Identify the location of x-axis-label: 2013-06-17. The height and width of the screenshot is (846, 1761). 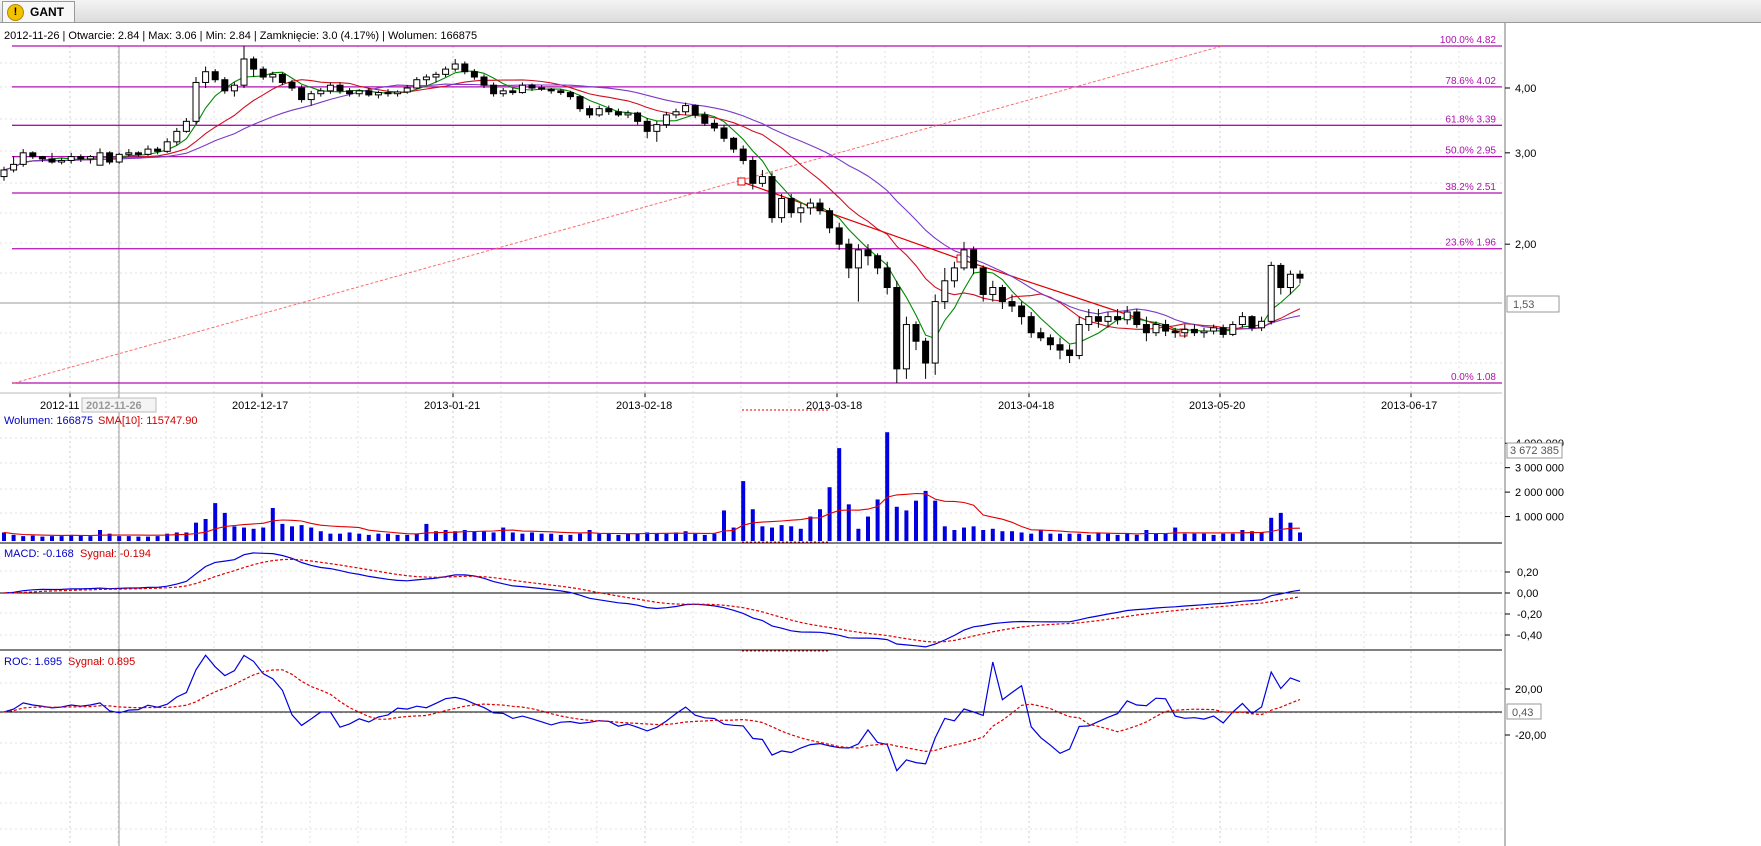
(1409, 406).